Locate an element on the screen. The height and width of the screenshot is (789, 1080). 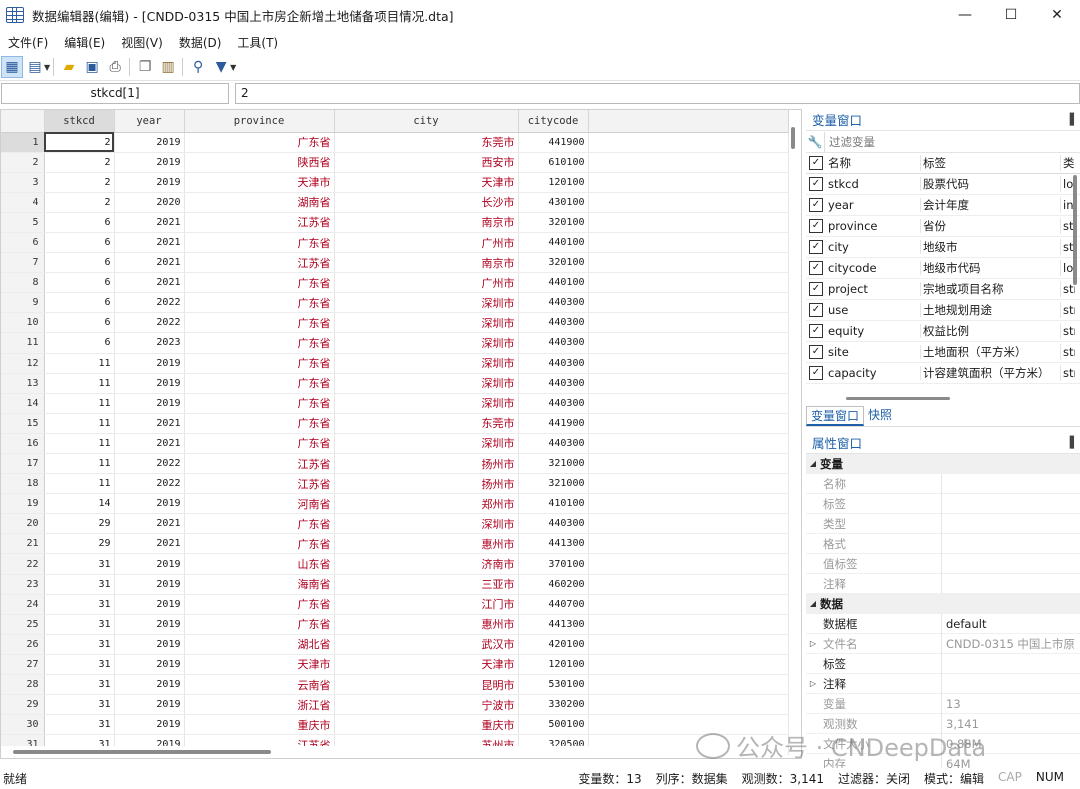
cell-city: 三亚市 is located at coordinates (426, 584).